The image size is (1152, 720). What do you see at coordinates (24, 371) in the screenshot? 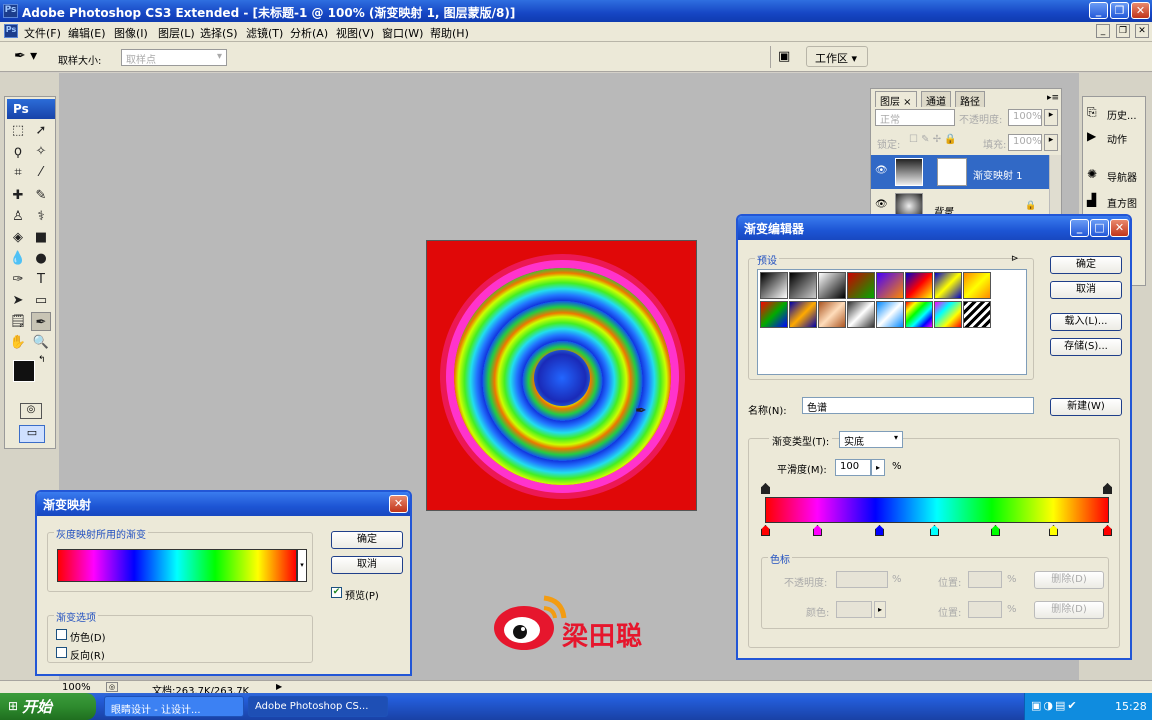
I see `foreground-color-swatch` at bounding box center [24, 371].